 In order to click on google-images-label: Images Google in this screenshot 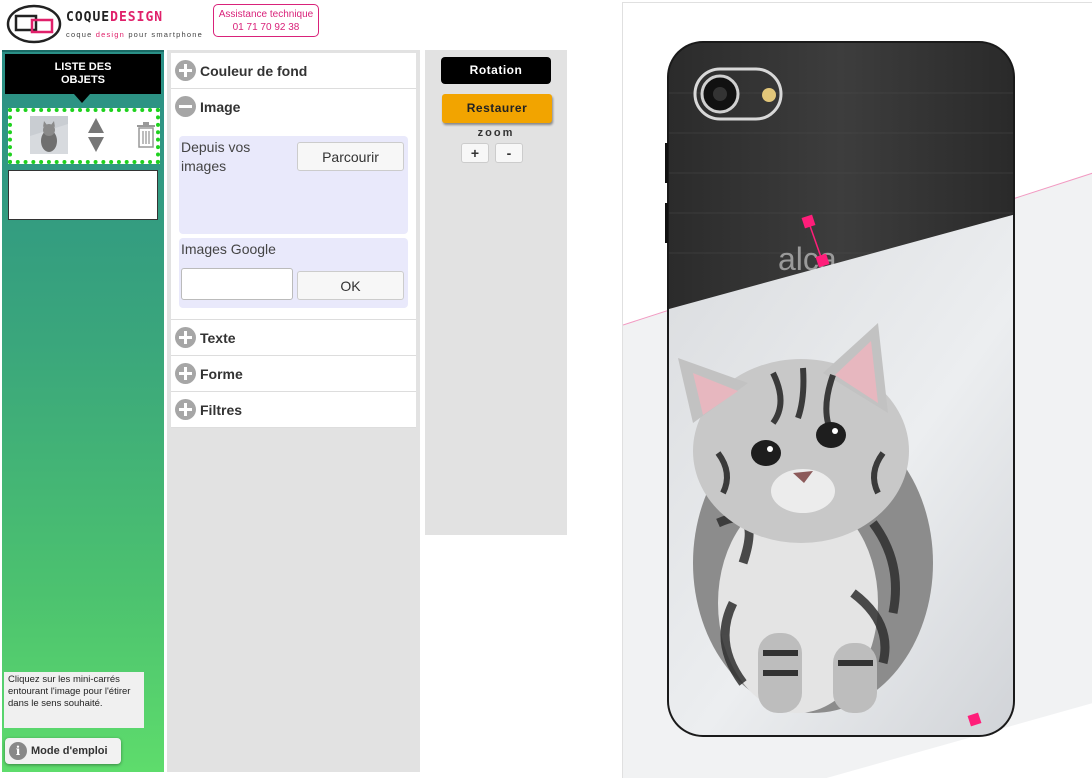, I will do `click(228, 249)`.